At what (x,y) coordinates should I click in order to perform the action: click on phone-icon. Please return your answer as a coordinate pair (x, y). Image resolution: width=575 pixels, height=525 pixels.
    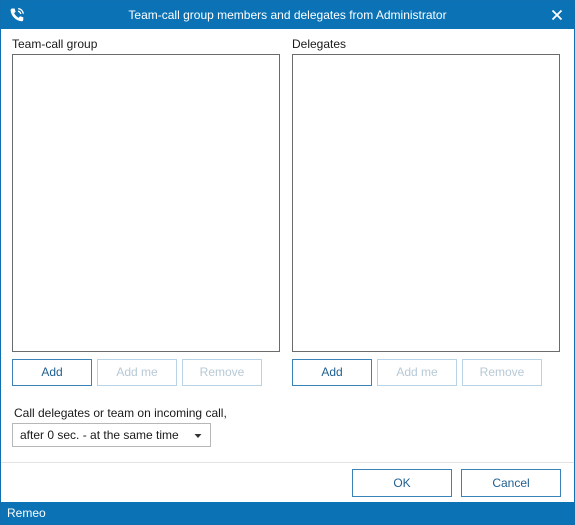
    Looking at the image, I should click on (17, 15).